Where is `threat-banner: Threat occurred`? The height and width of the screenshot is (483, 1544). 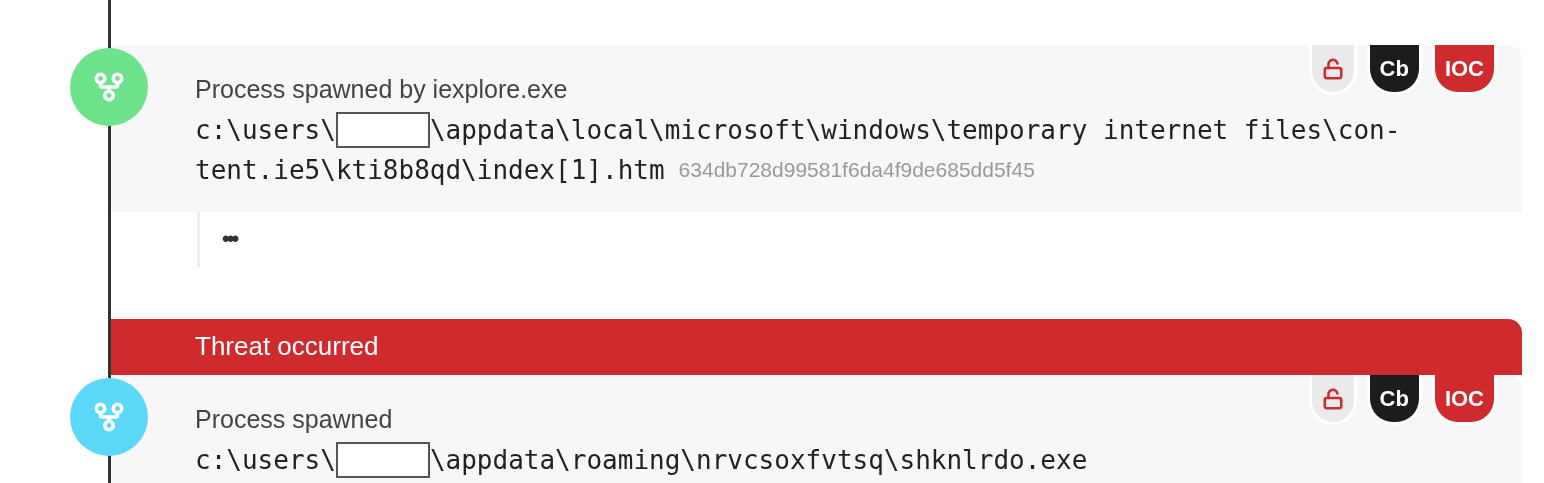
threat-banner: Threat occurred is located at coordinates (816, 347).